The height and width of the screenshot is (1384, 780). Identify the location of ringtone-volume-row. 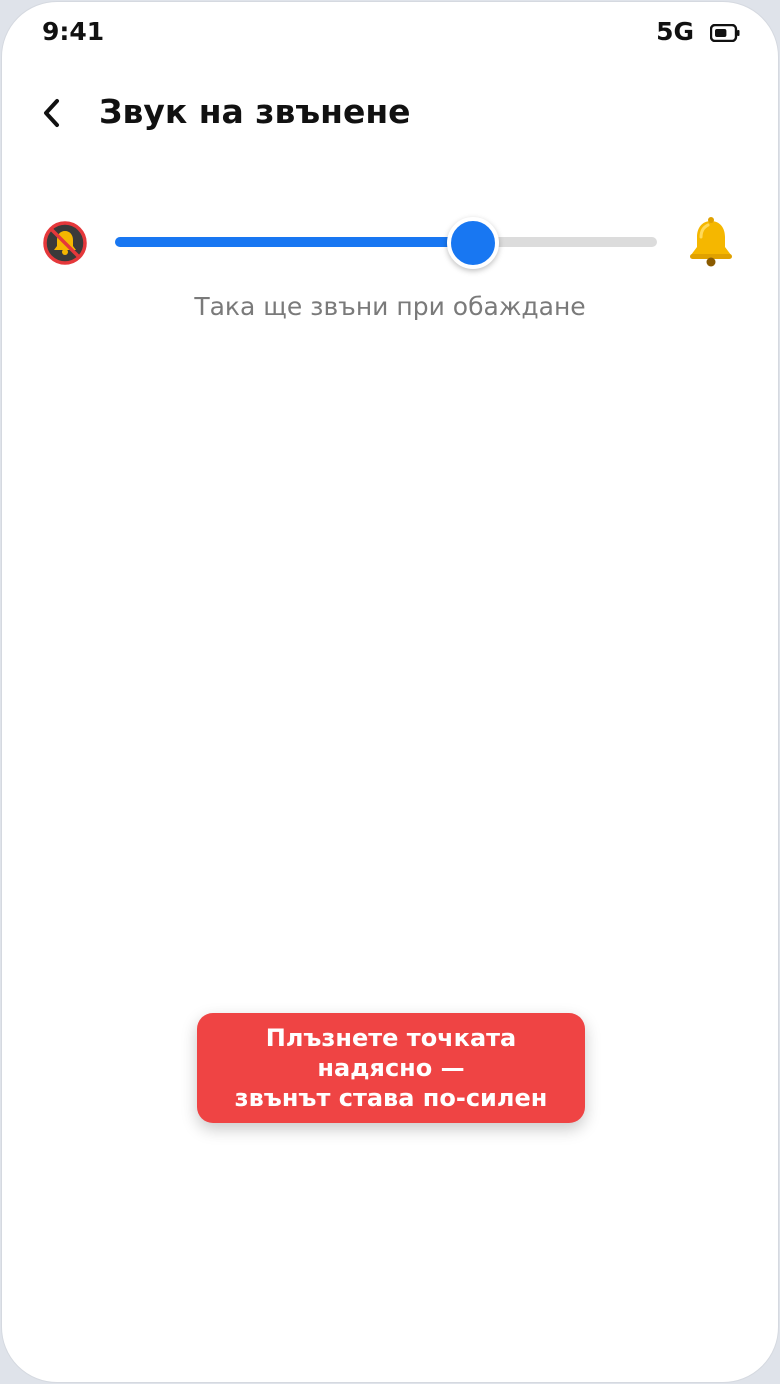
(390, 242).